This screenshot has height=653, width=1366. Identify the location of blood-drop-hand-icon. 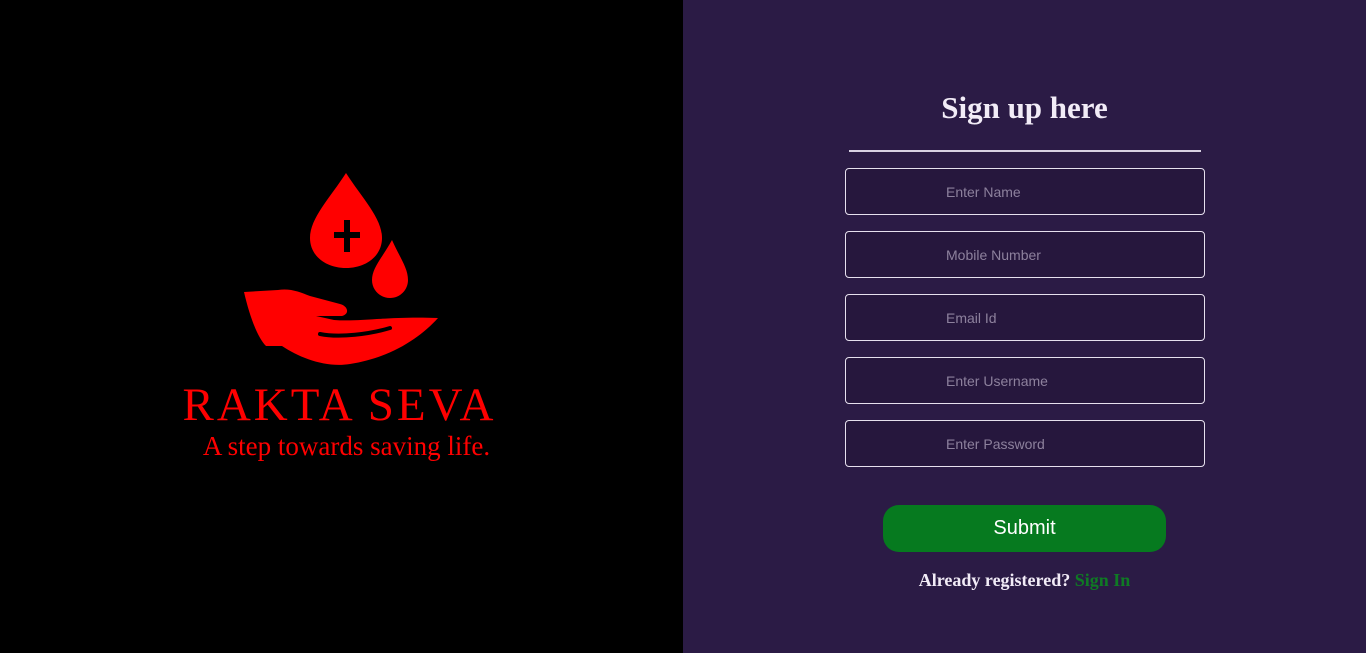
(341, 269).